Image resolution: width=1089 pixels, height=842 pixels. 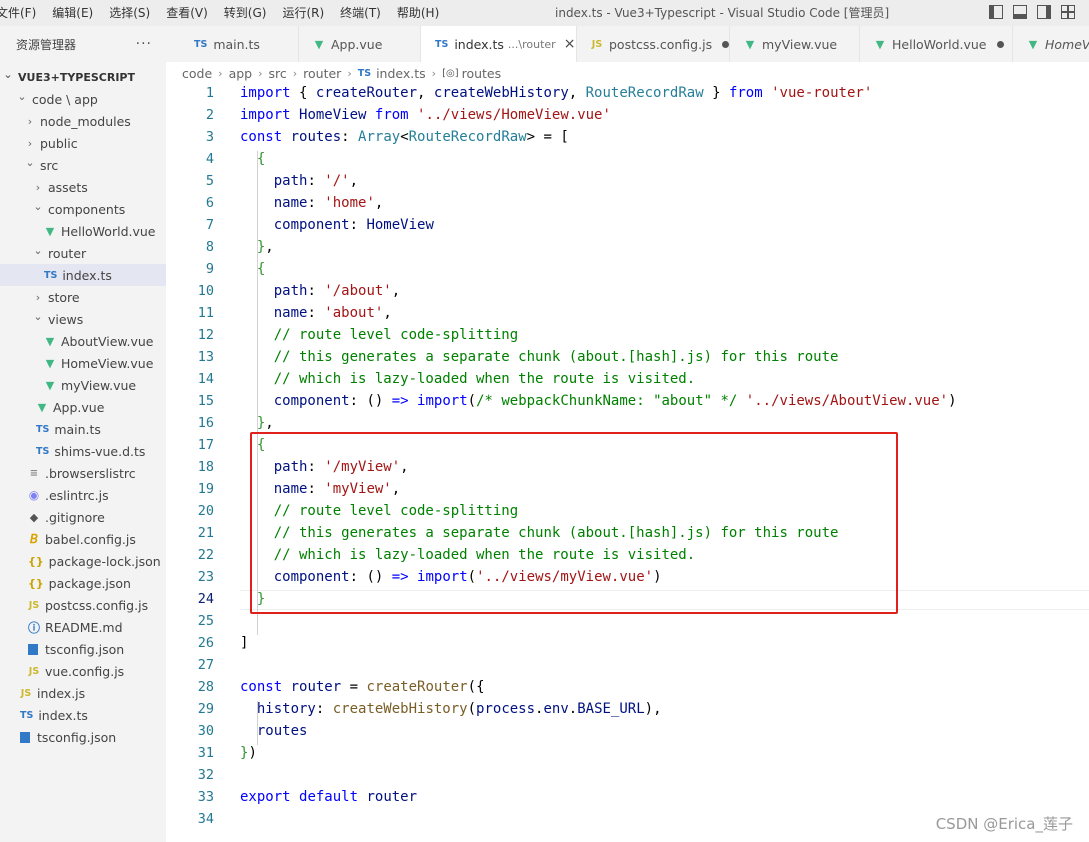 I want to click on tree-item: {} package-lock.json, so click(x=83, y=561).